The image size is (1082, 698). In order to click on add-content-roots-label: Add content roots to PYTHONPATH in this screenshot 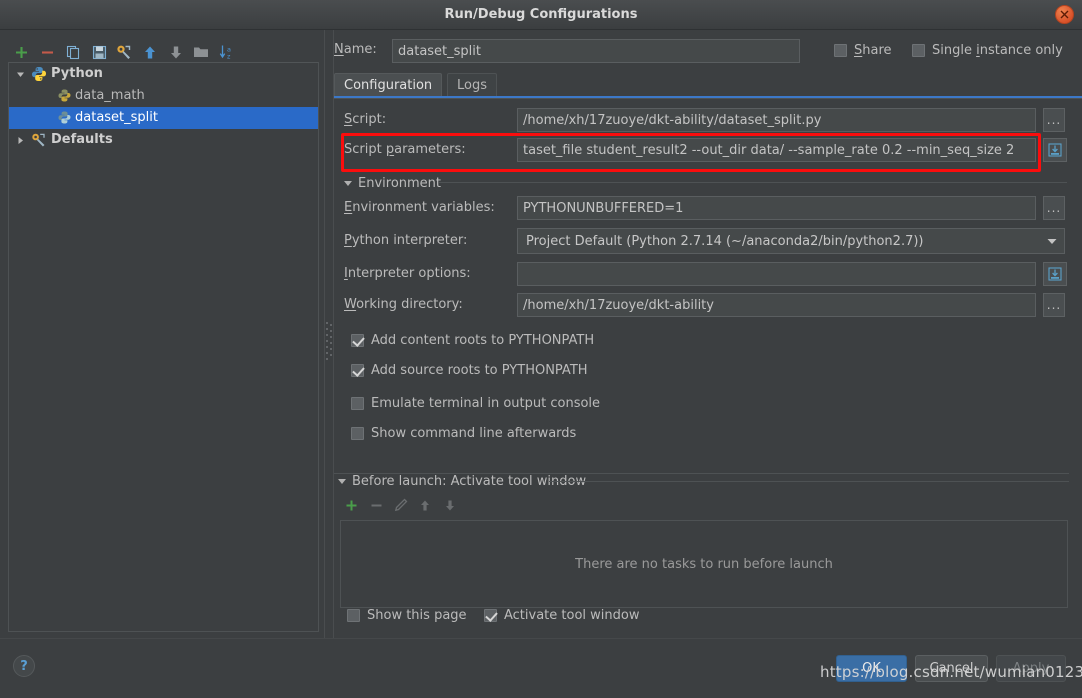, I will do `click(483, 340)`.